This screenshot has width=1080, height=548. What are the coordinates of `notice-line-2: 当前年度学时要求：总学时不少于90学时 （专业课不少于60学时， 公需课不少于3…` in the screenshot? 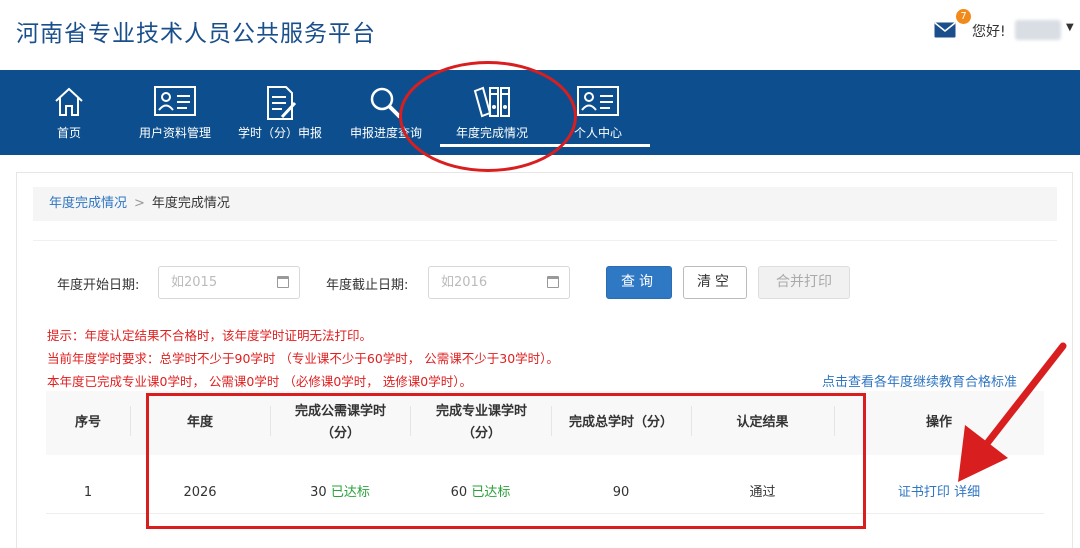 It's located at (303, 358).